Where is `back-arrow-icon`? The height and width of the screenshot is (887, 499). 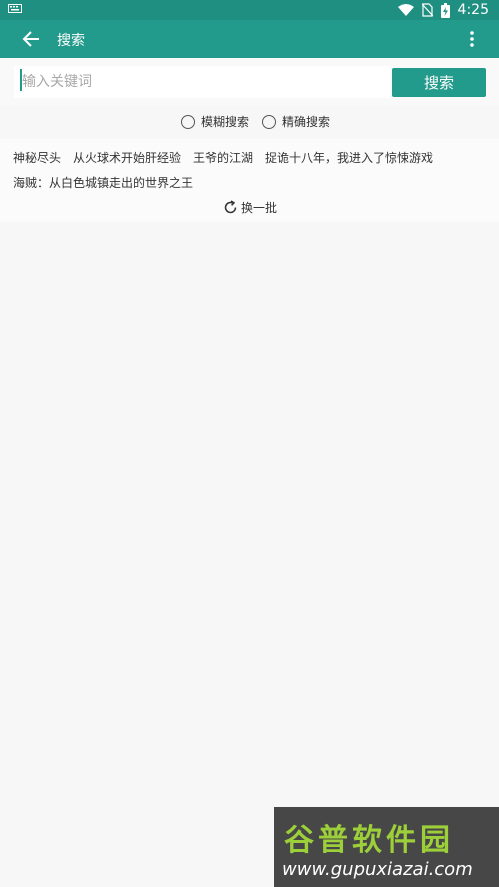
back-arrow-icon is located at coordinates (31, 39).